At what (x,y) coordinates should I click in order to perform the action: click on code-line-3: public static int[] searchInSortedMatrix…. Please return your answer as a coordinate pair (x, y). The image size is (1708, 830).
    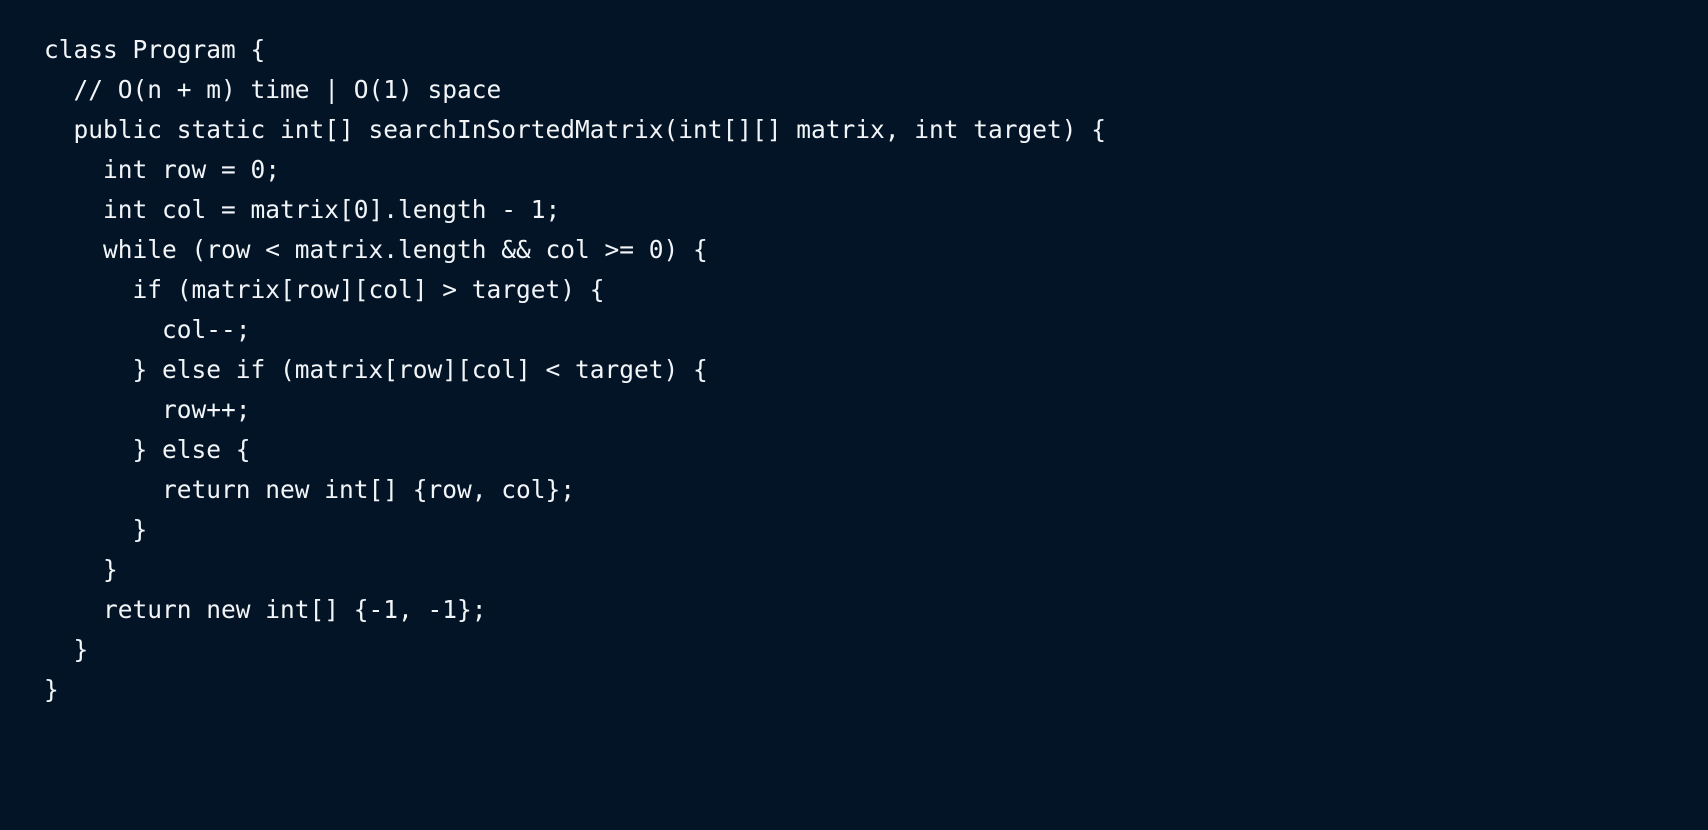
    Looking at the image, I should click on (575, 129).